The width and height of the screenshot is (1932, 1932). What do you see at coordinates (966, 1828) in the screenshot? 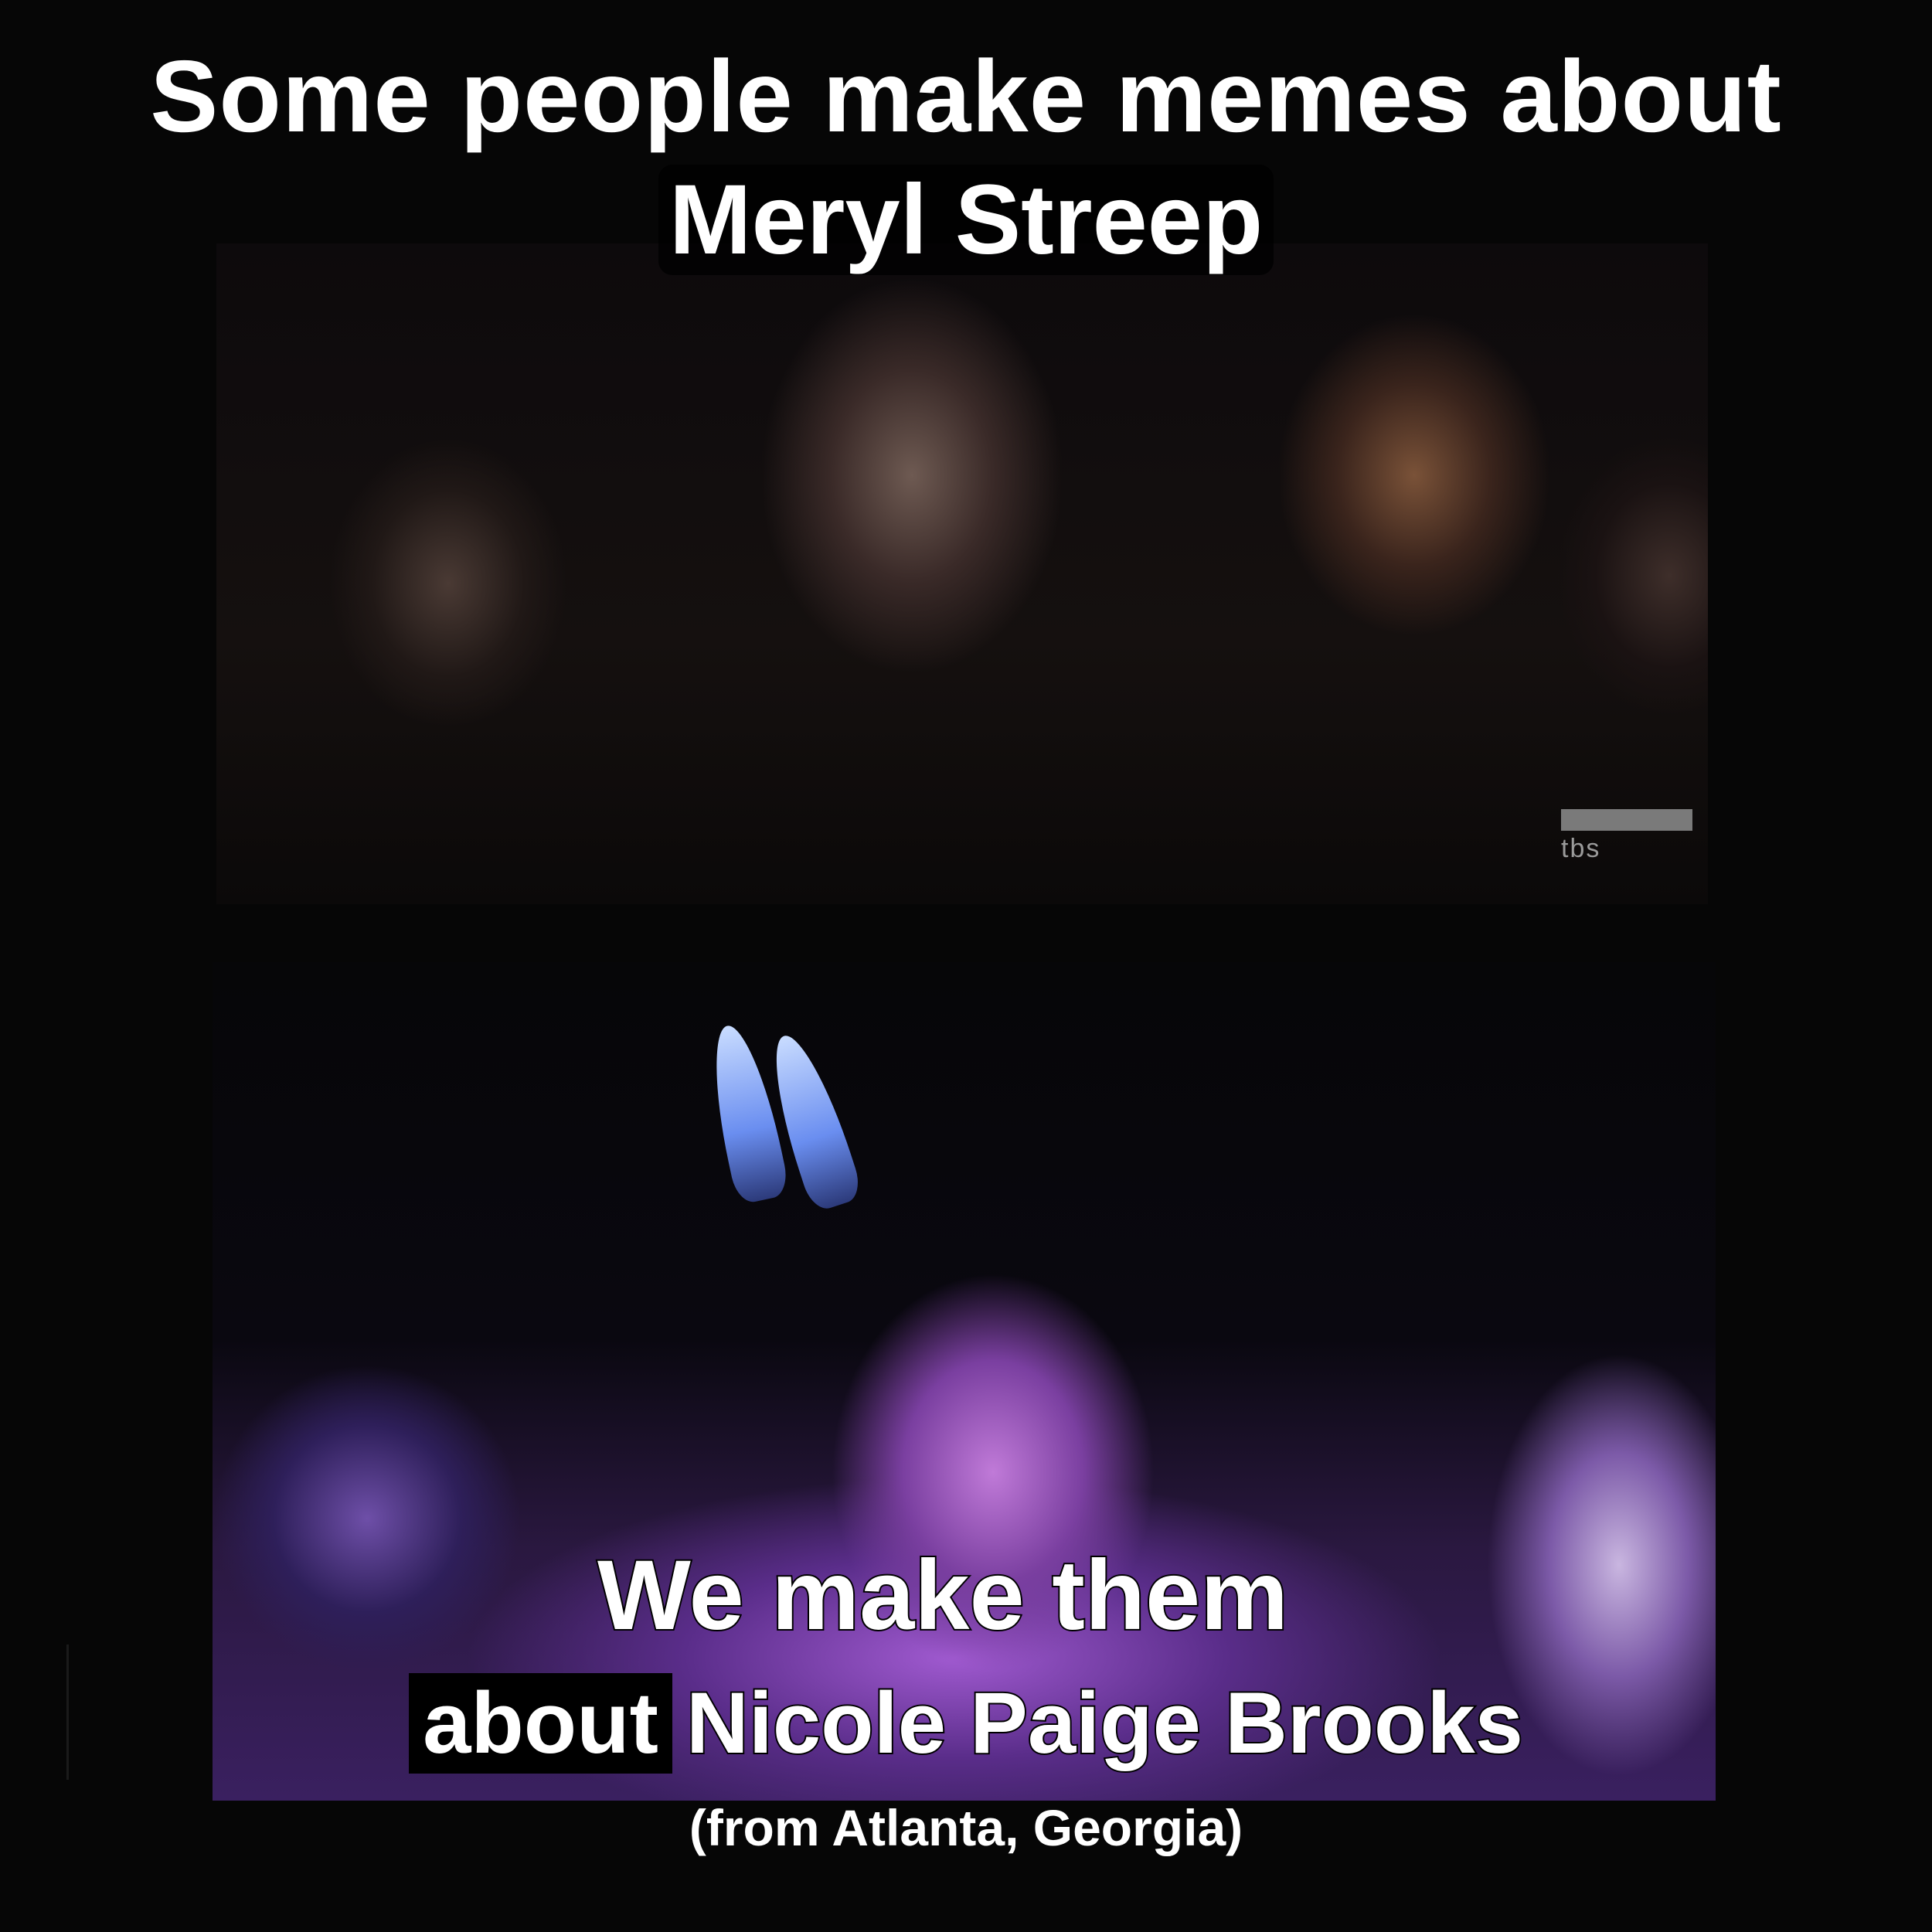
I see `bottom-caption-location: (from Atlanta, Georgia)` at bounding box center [966, 1828].